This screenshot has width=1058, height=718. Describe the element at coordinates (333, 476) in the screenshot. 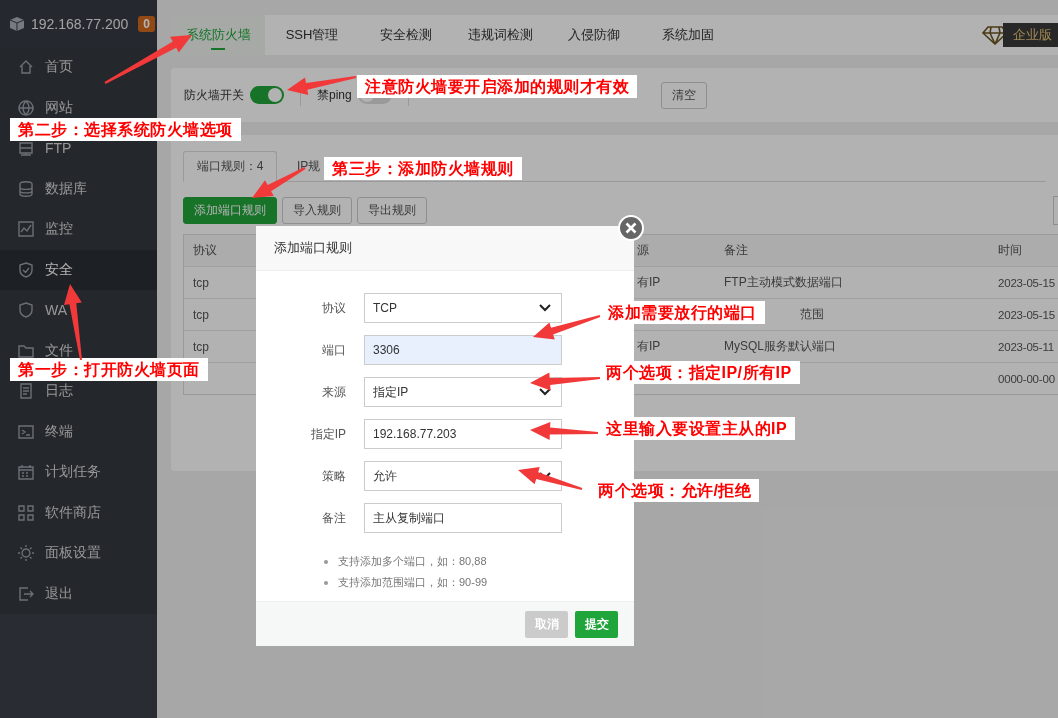

I see `field-label: 策略` at that location.